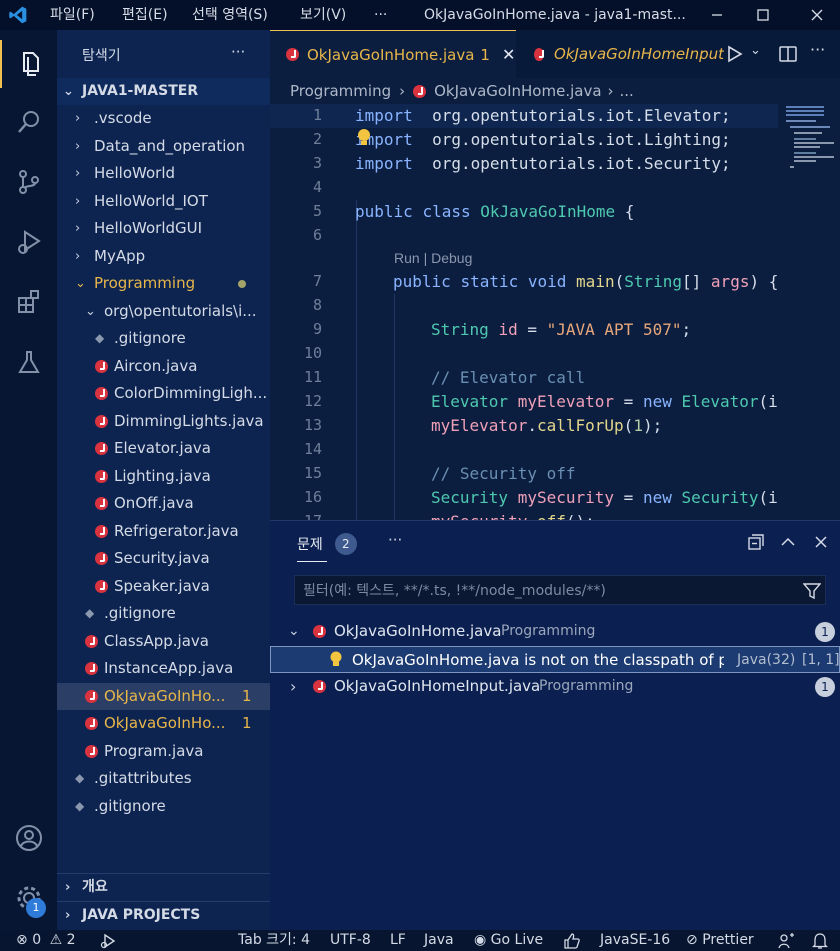  Describe the element at coordinates (163, 146) in the screenshot. I see `tree-item: › Data_and_operation` at that location.